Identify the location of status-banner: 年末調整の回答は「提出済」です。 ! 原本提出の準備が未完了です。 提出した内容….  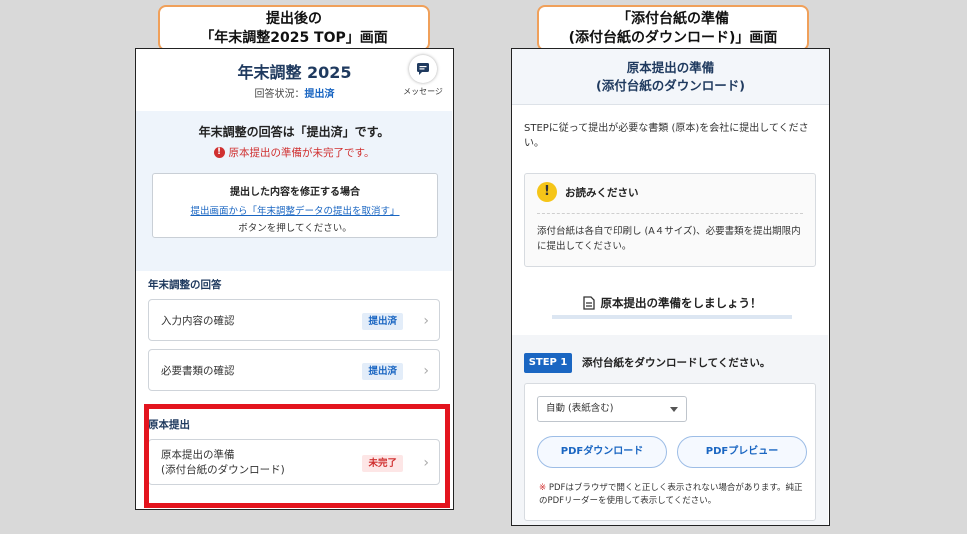
(294, 191).